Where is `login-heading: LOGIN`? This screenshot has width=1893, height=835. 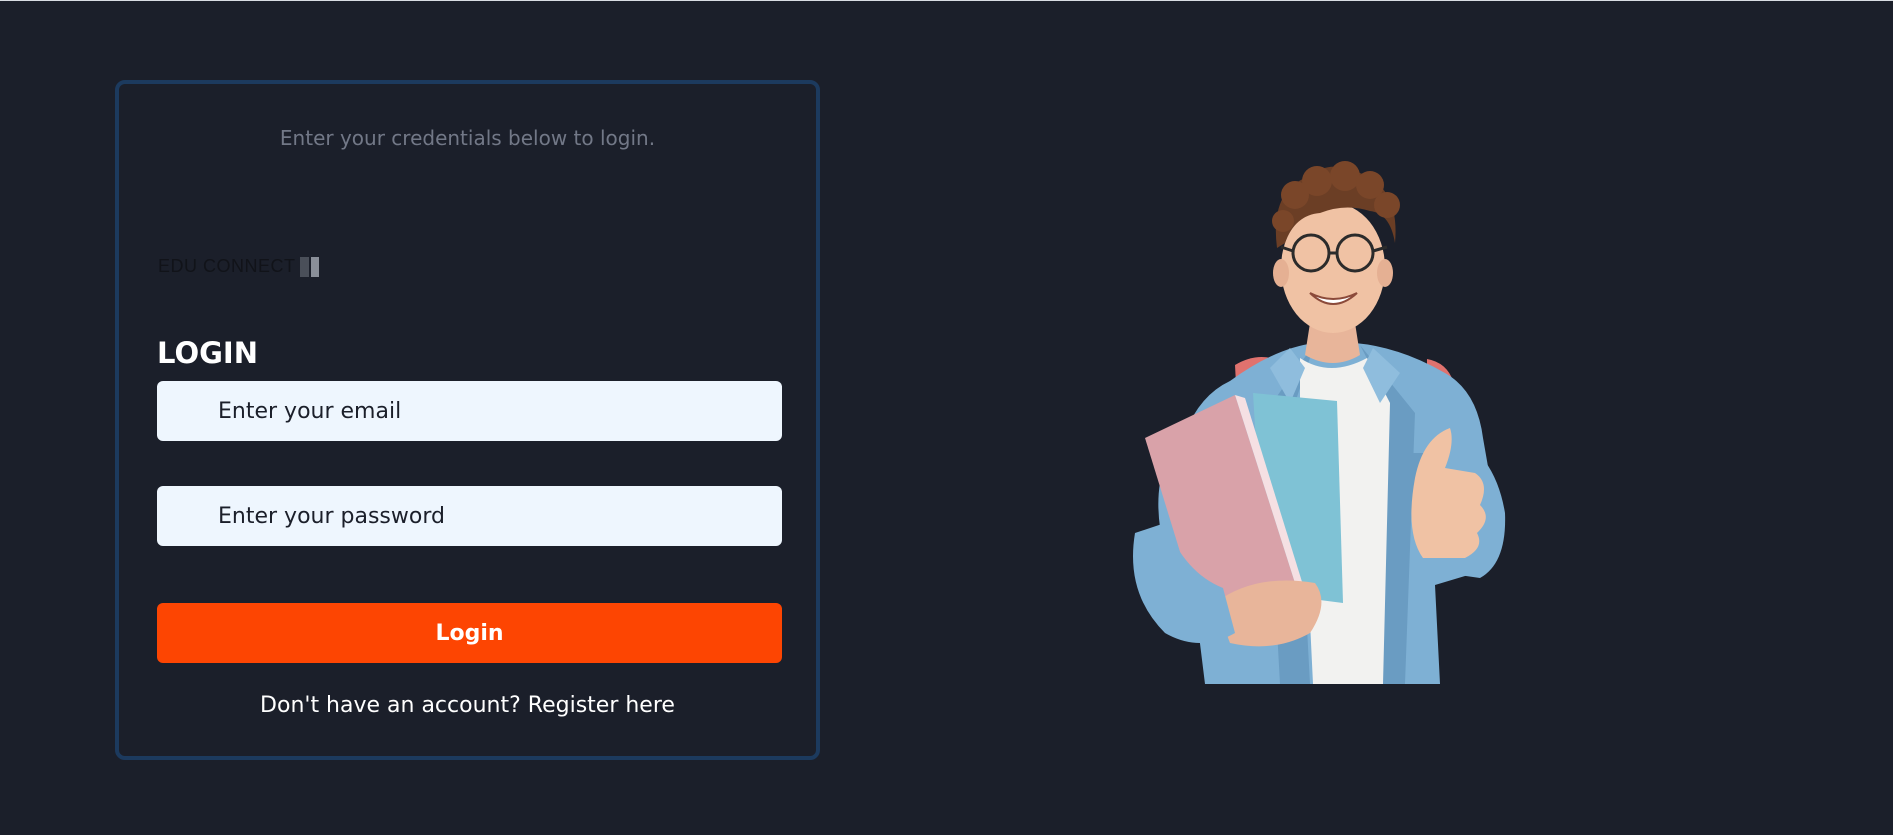 login-heading: LOGIN is located at coordinates (207, 353).